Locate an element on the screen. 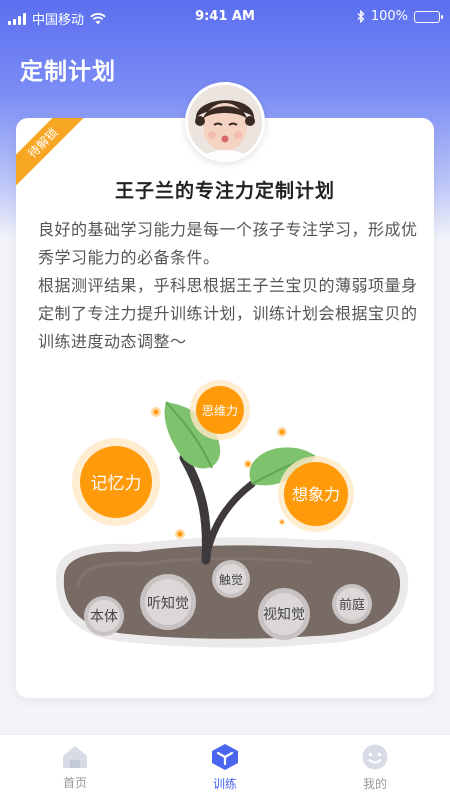 Image resolution: width=450 pixels, height=800 pixels. tab-home: 首页 is located at coordinates (75, 767).